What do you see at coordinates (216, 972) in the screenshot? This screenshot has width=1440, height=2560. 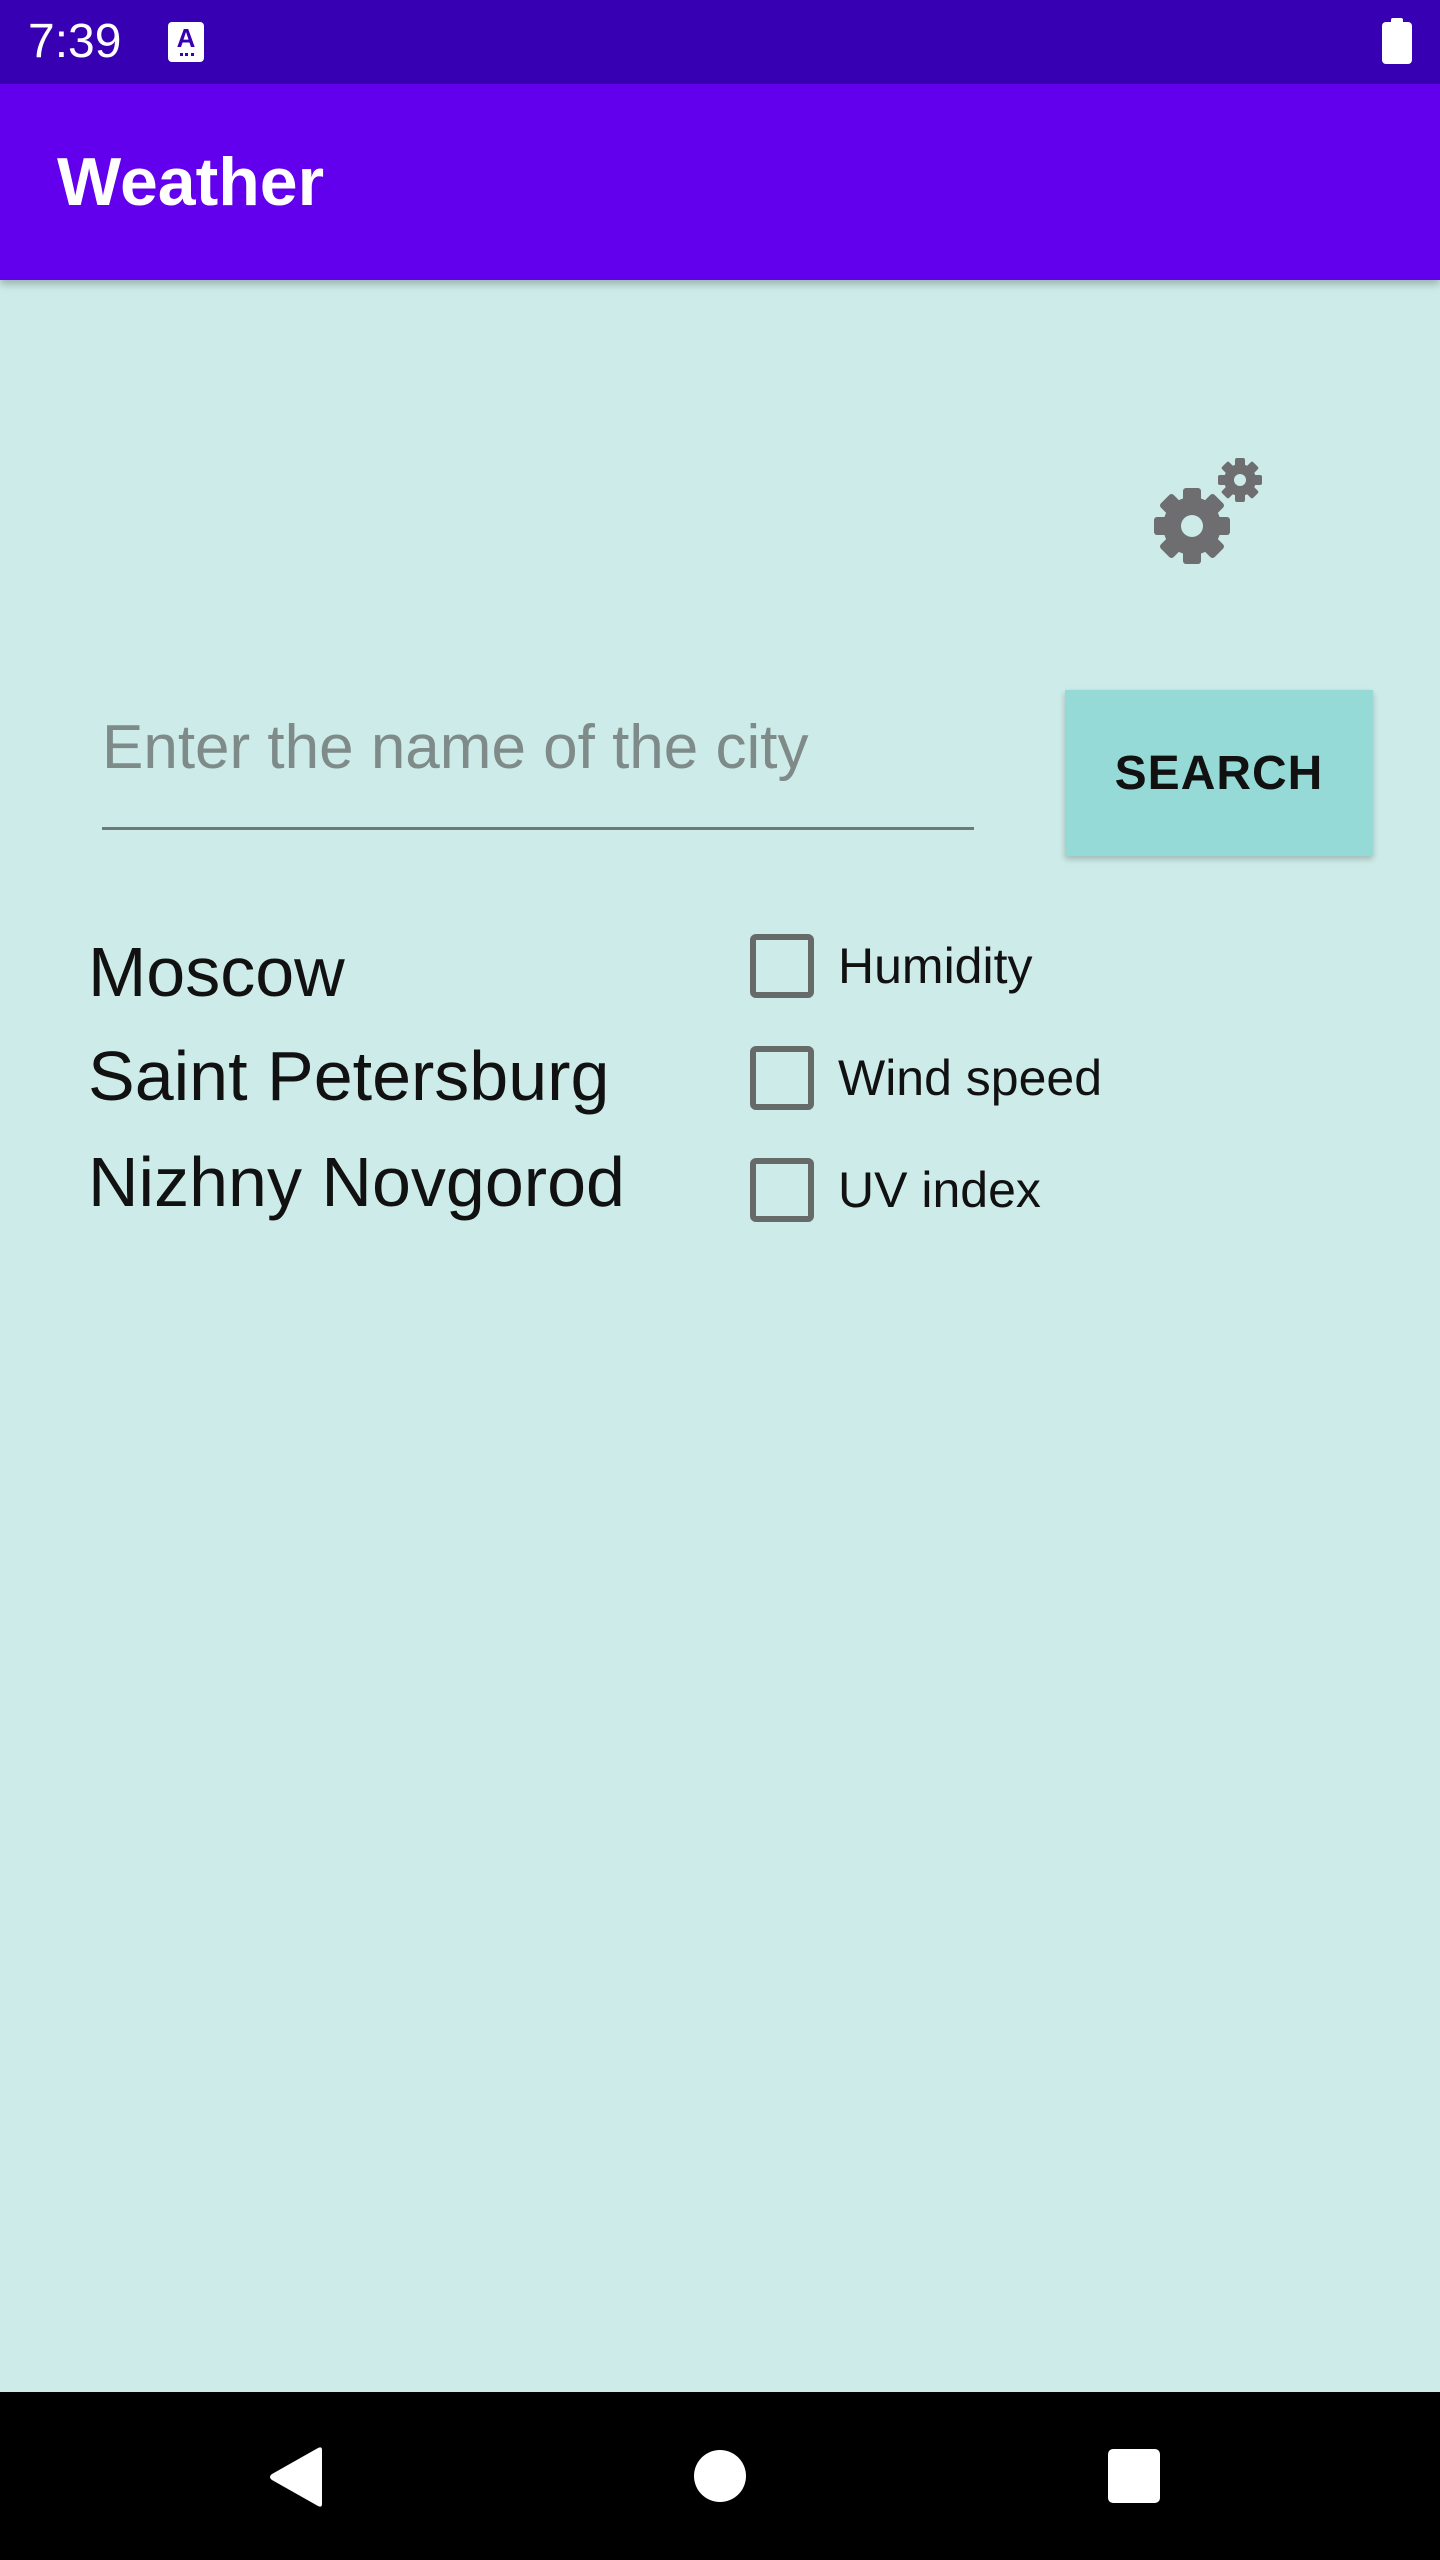 I see `city-item-moscow: Moscow` at bounding box center [216, 972].